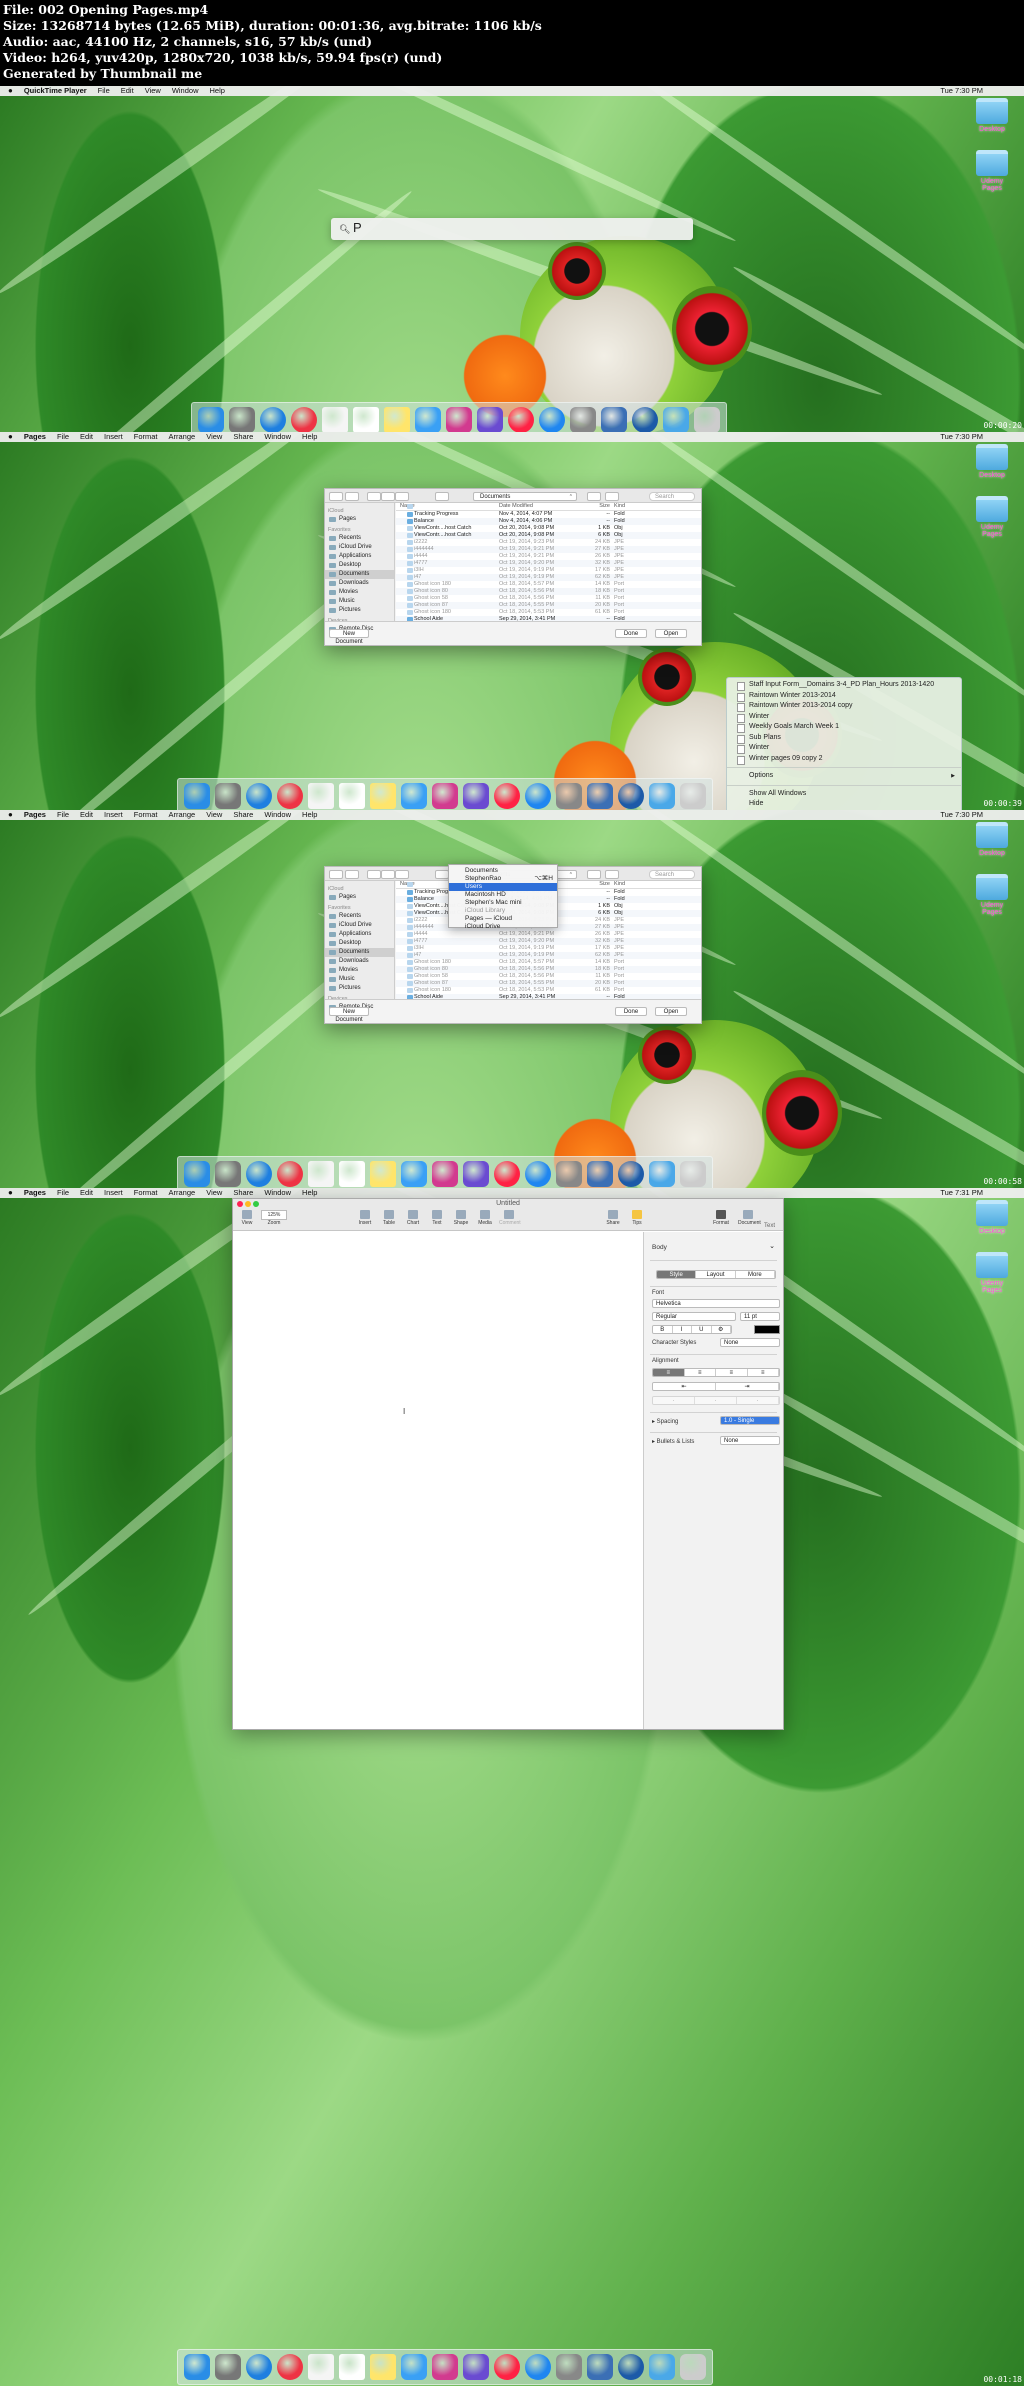 The width and height of the screenshot is (1024, 2386). I want to click on increase-indent-button: ⇥, so click(747, 1386).